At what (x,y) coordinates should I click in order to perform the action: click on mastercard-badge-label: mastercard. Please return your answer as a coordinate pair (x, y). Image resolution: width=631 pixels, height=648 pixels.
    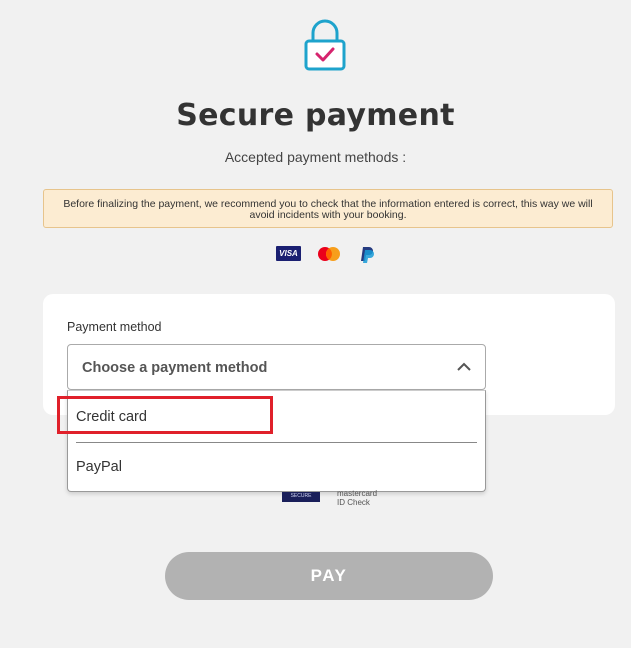
    Looking at the image, I should click on (357, 493).